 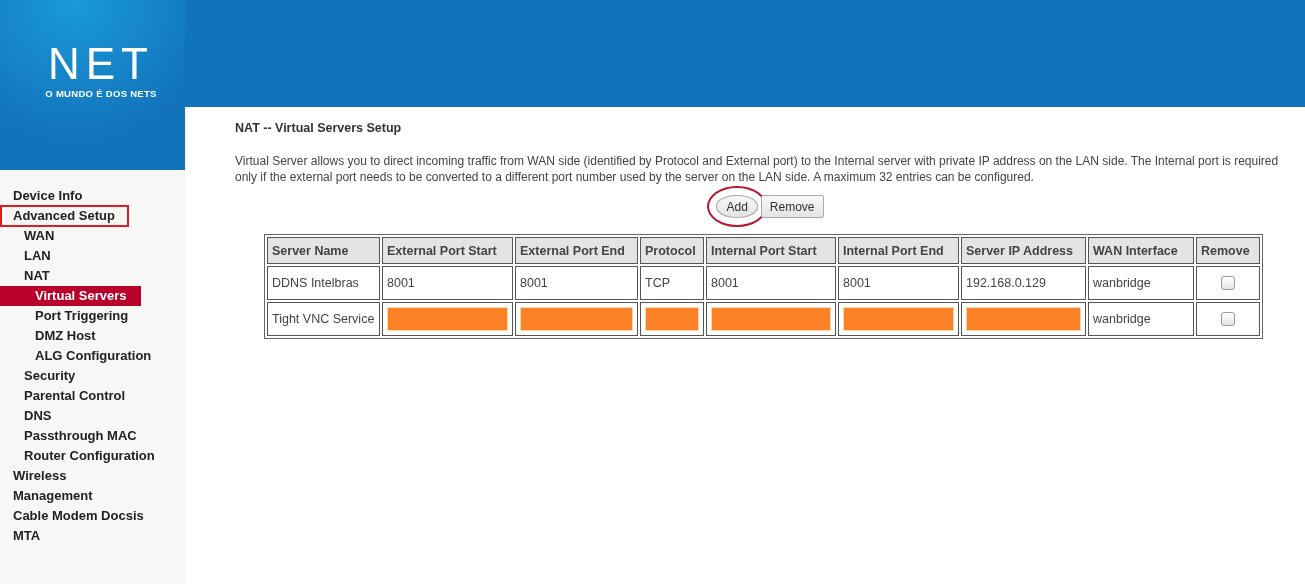 What do you see at coordinates (898, 250) in the screenshot?
I see `column-header: Internal Port End` at bounding box center [898, 250].